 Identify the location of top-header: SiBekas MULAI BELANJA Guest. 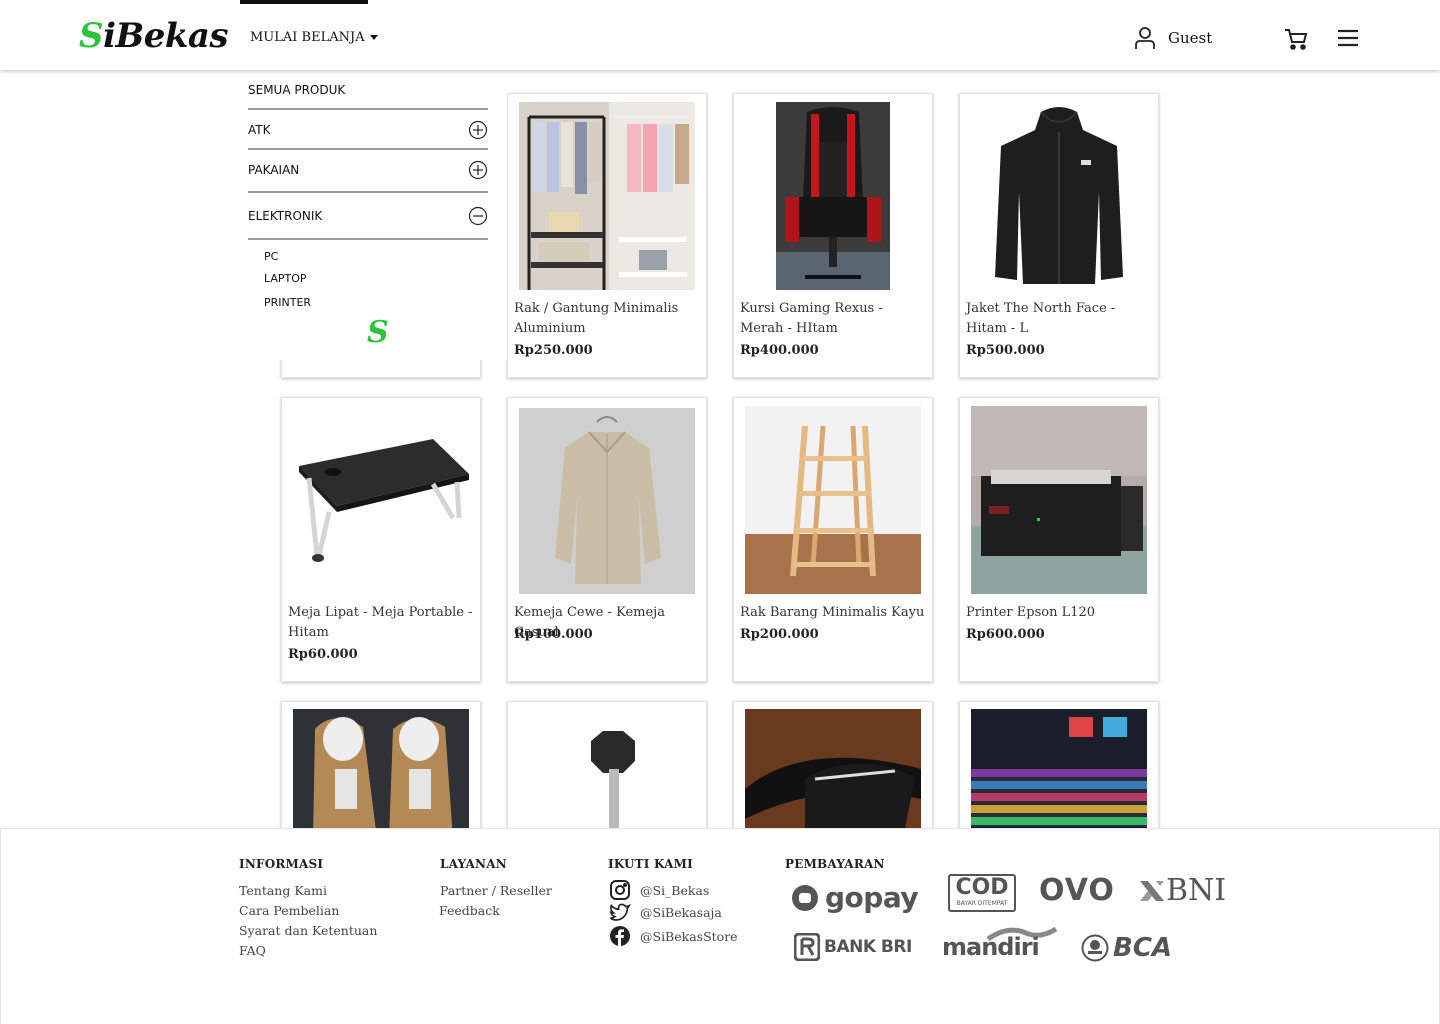
(720, 35).